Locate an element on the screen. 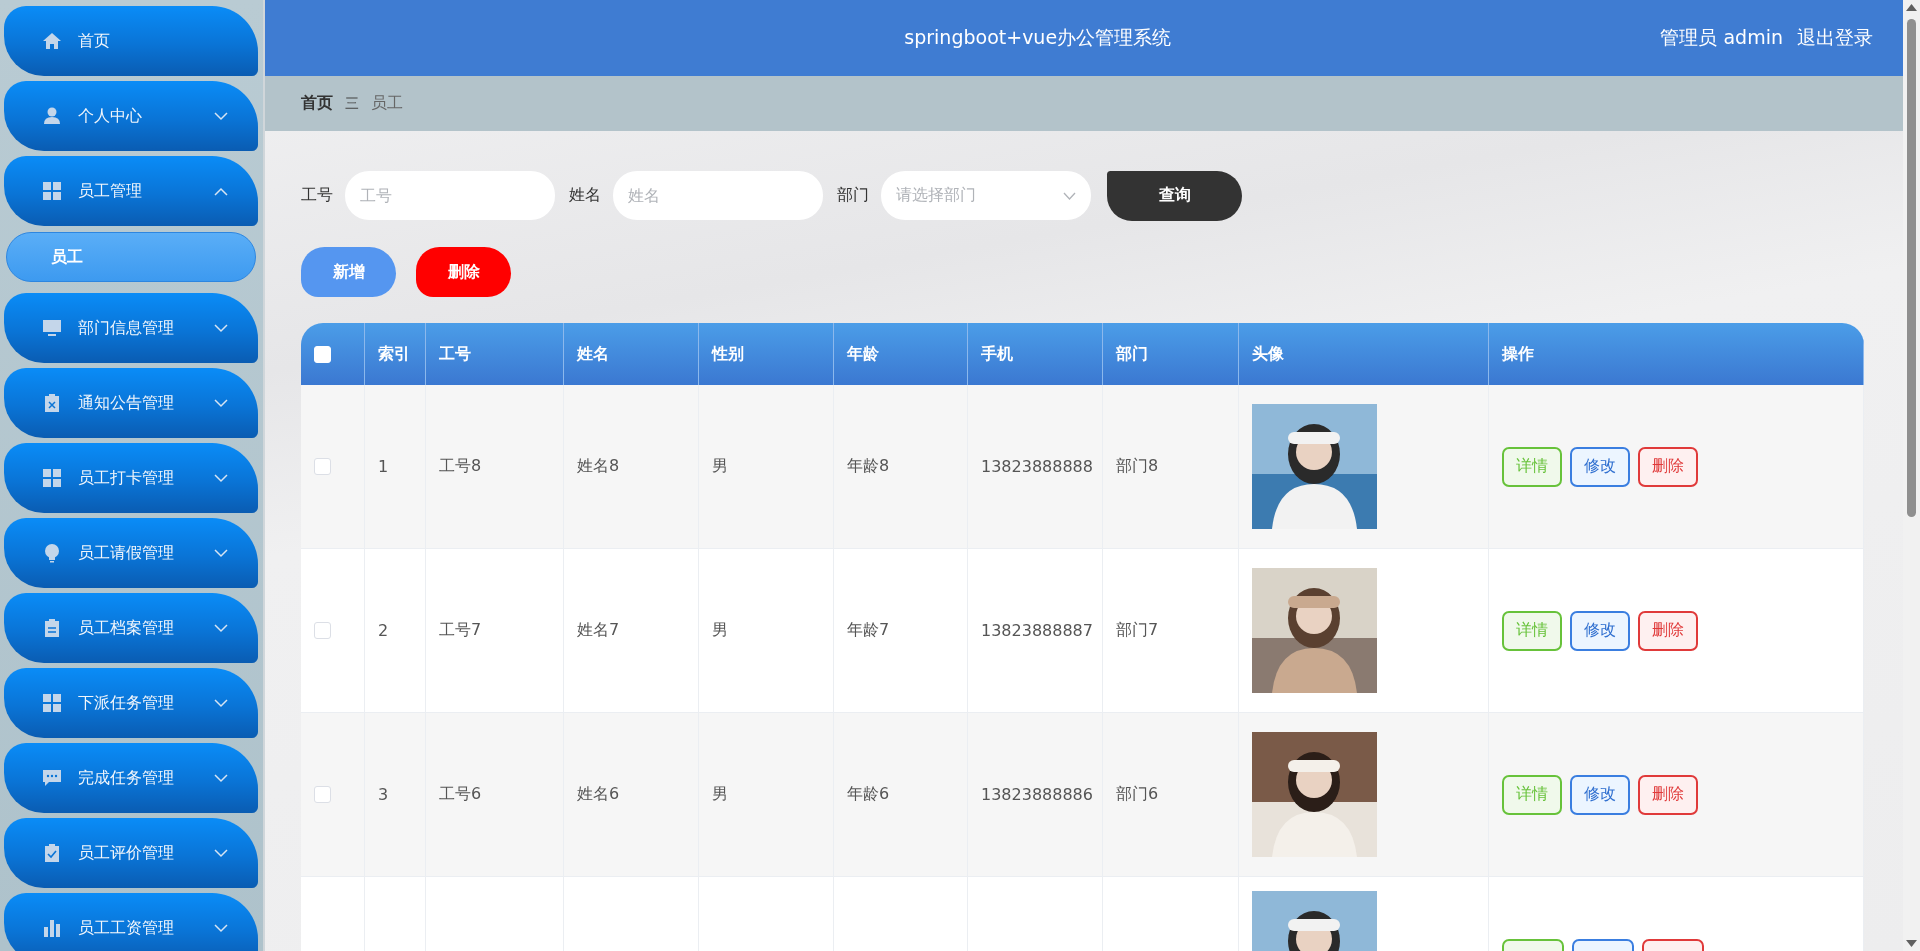 Image resolution: width=1920 pixels, height=951 pixels. sidebar-item: 员工管理 is located at coordinates (131, 191).